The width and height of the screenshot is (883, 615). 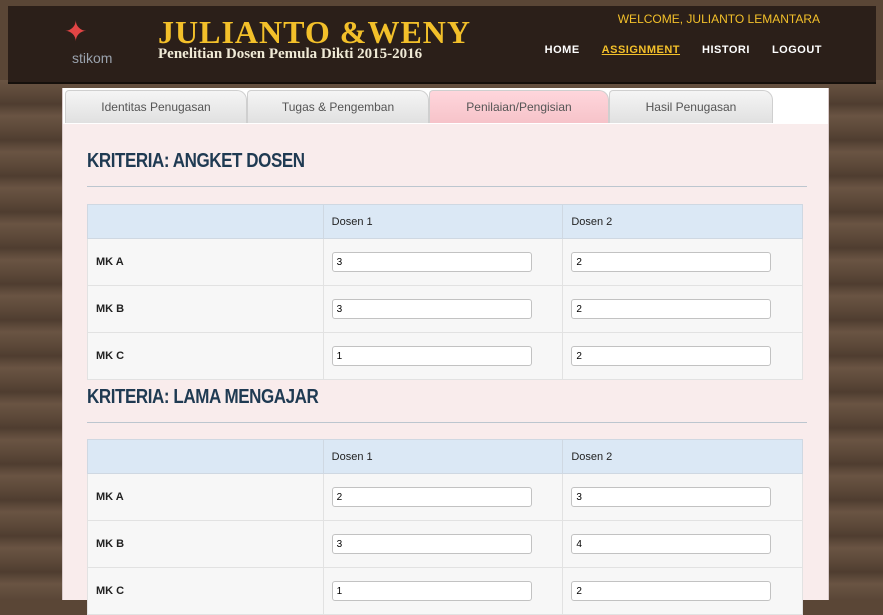 I want to click on tab-tugas-pengemban: Tugas & Pengemban, so click(x=338, y=106).